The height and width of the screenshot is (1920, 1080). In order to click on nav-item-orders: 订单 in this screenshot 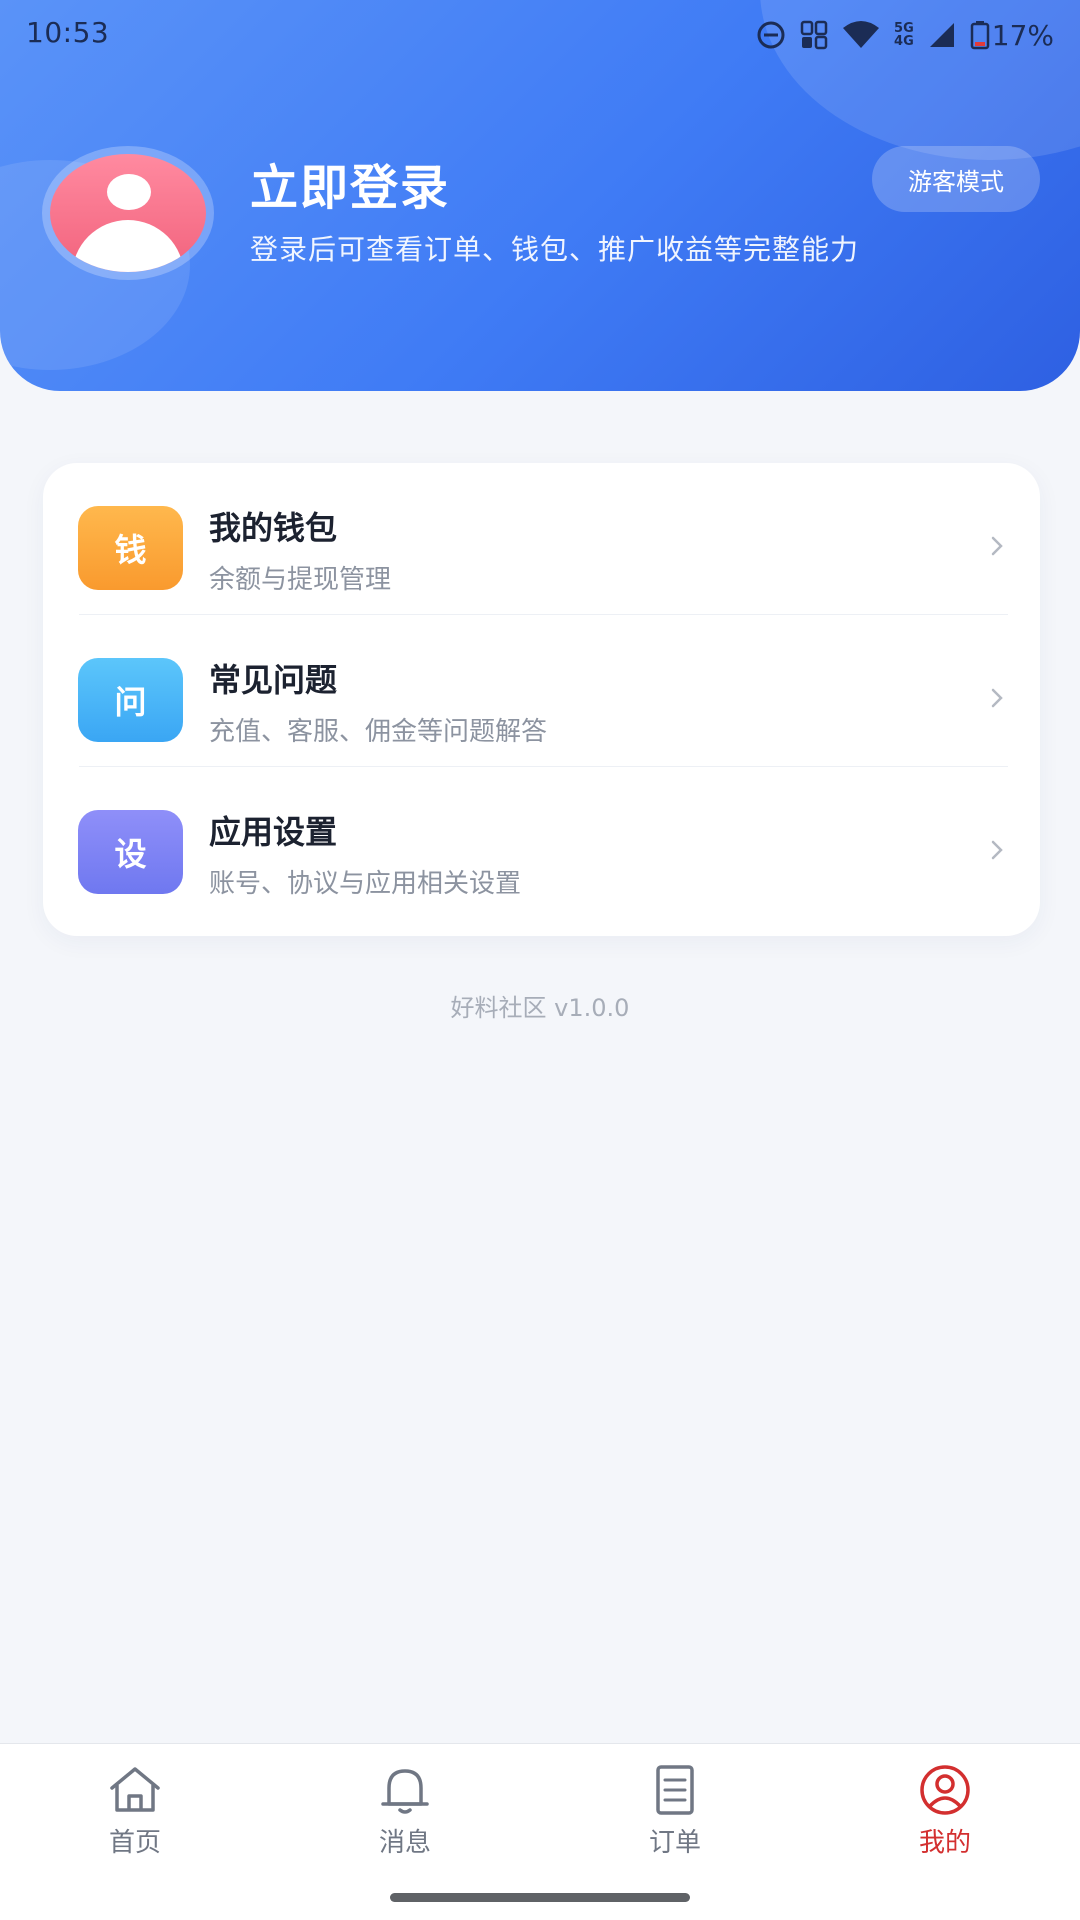, I will do `click(675, 1819)`.